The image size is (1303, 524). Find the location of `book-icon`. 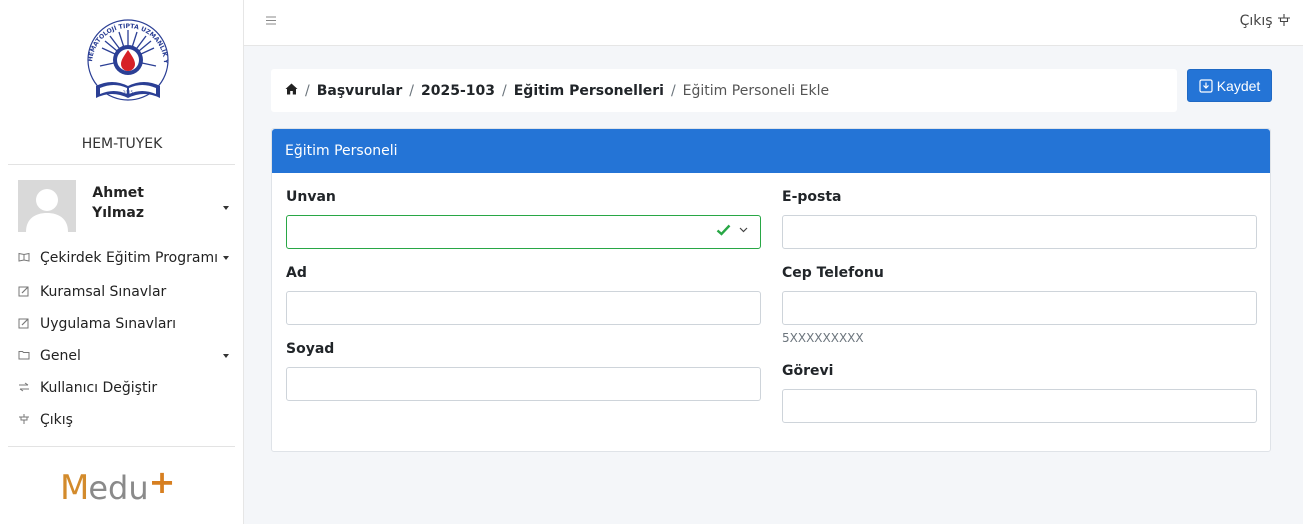

book-icon is located at coordinates (29, 258).